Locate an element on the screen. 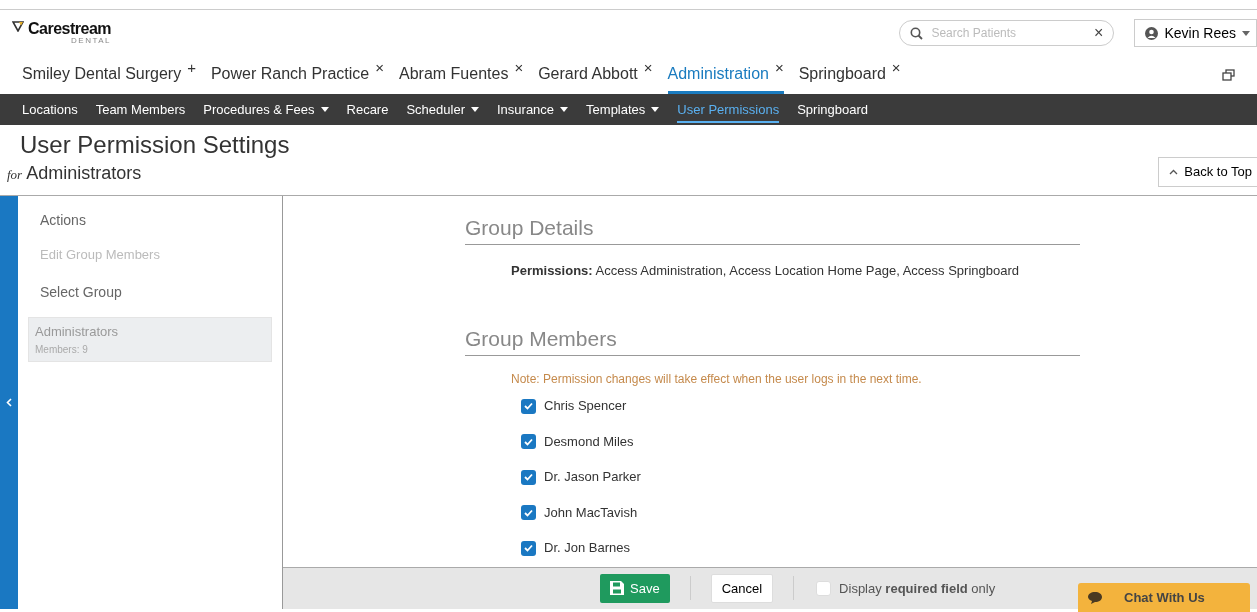 The width and height of the screenshot is (1257, 612). tab-label: Springboard is located at coordinates (842, 74).